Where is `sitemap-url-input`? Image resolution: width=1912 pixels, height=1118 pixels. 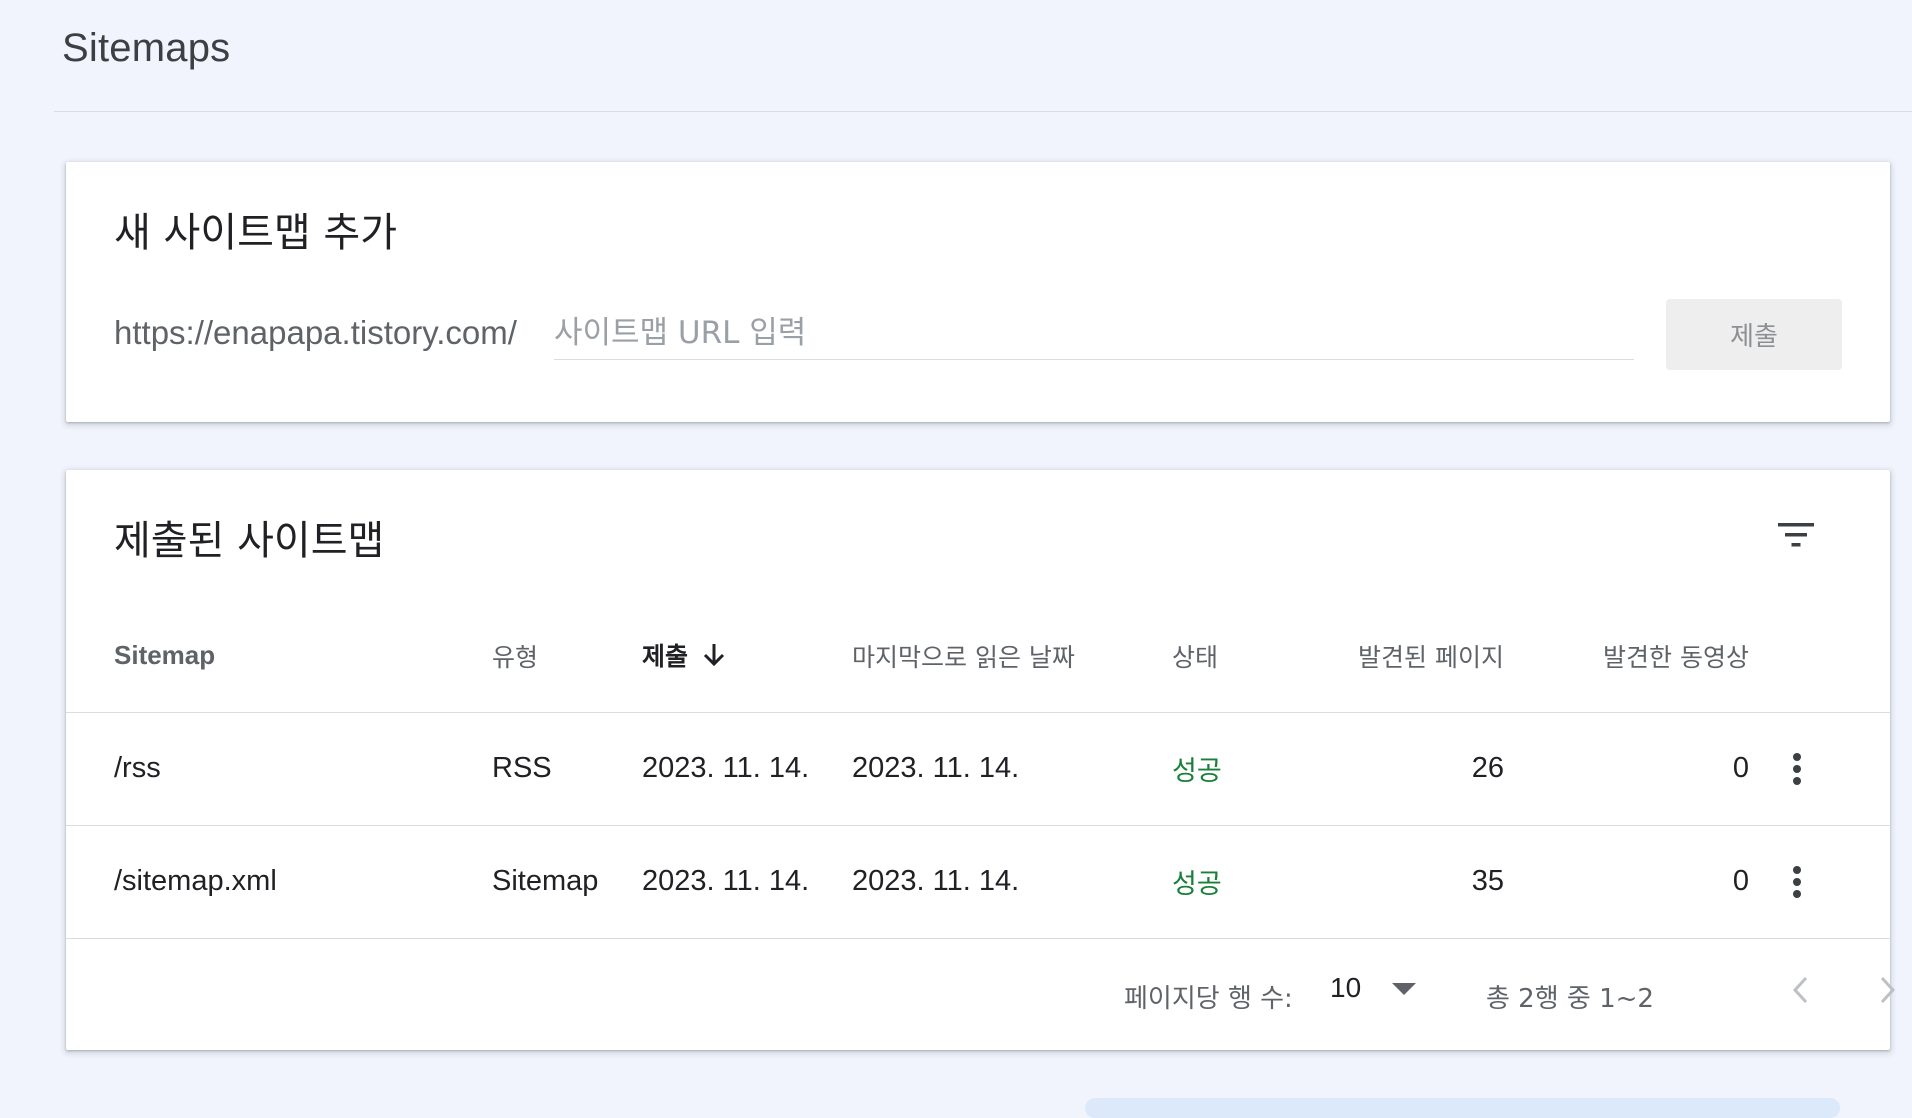
sitemap-url-input is located at coordinates (1094, 333).